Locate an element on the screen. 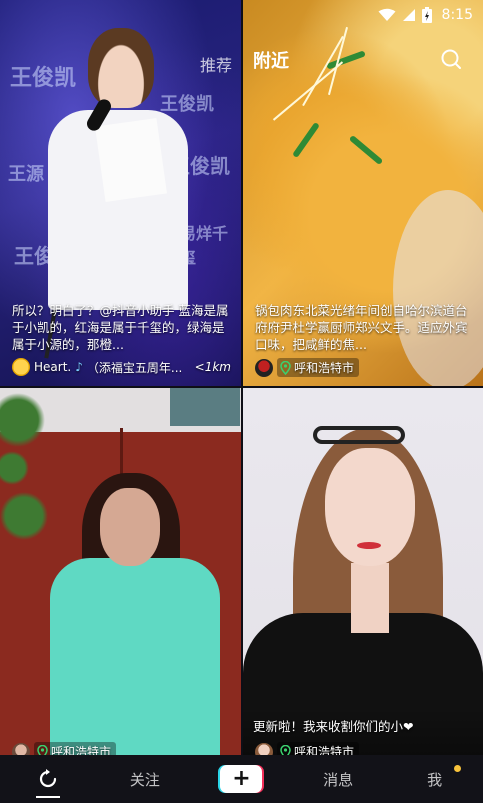  music-note-icon: ♪ is located at coordinates (79, 367).